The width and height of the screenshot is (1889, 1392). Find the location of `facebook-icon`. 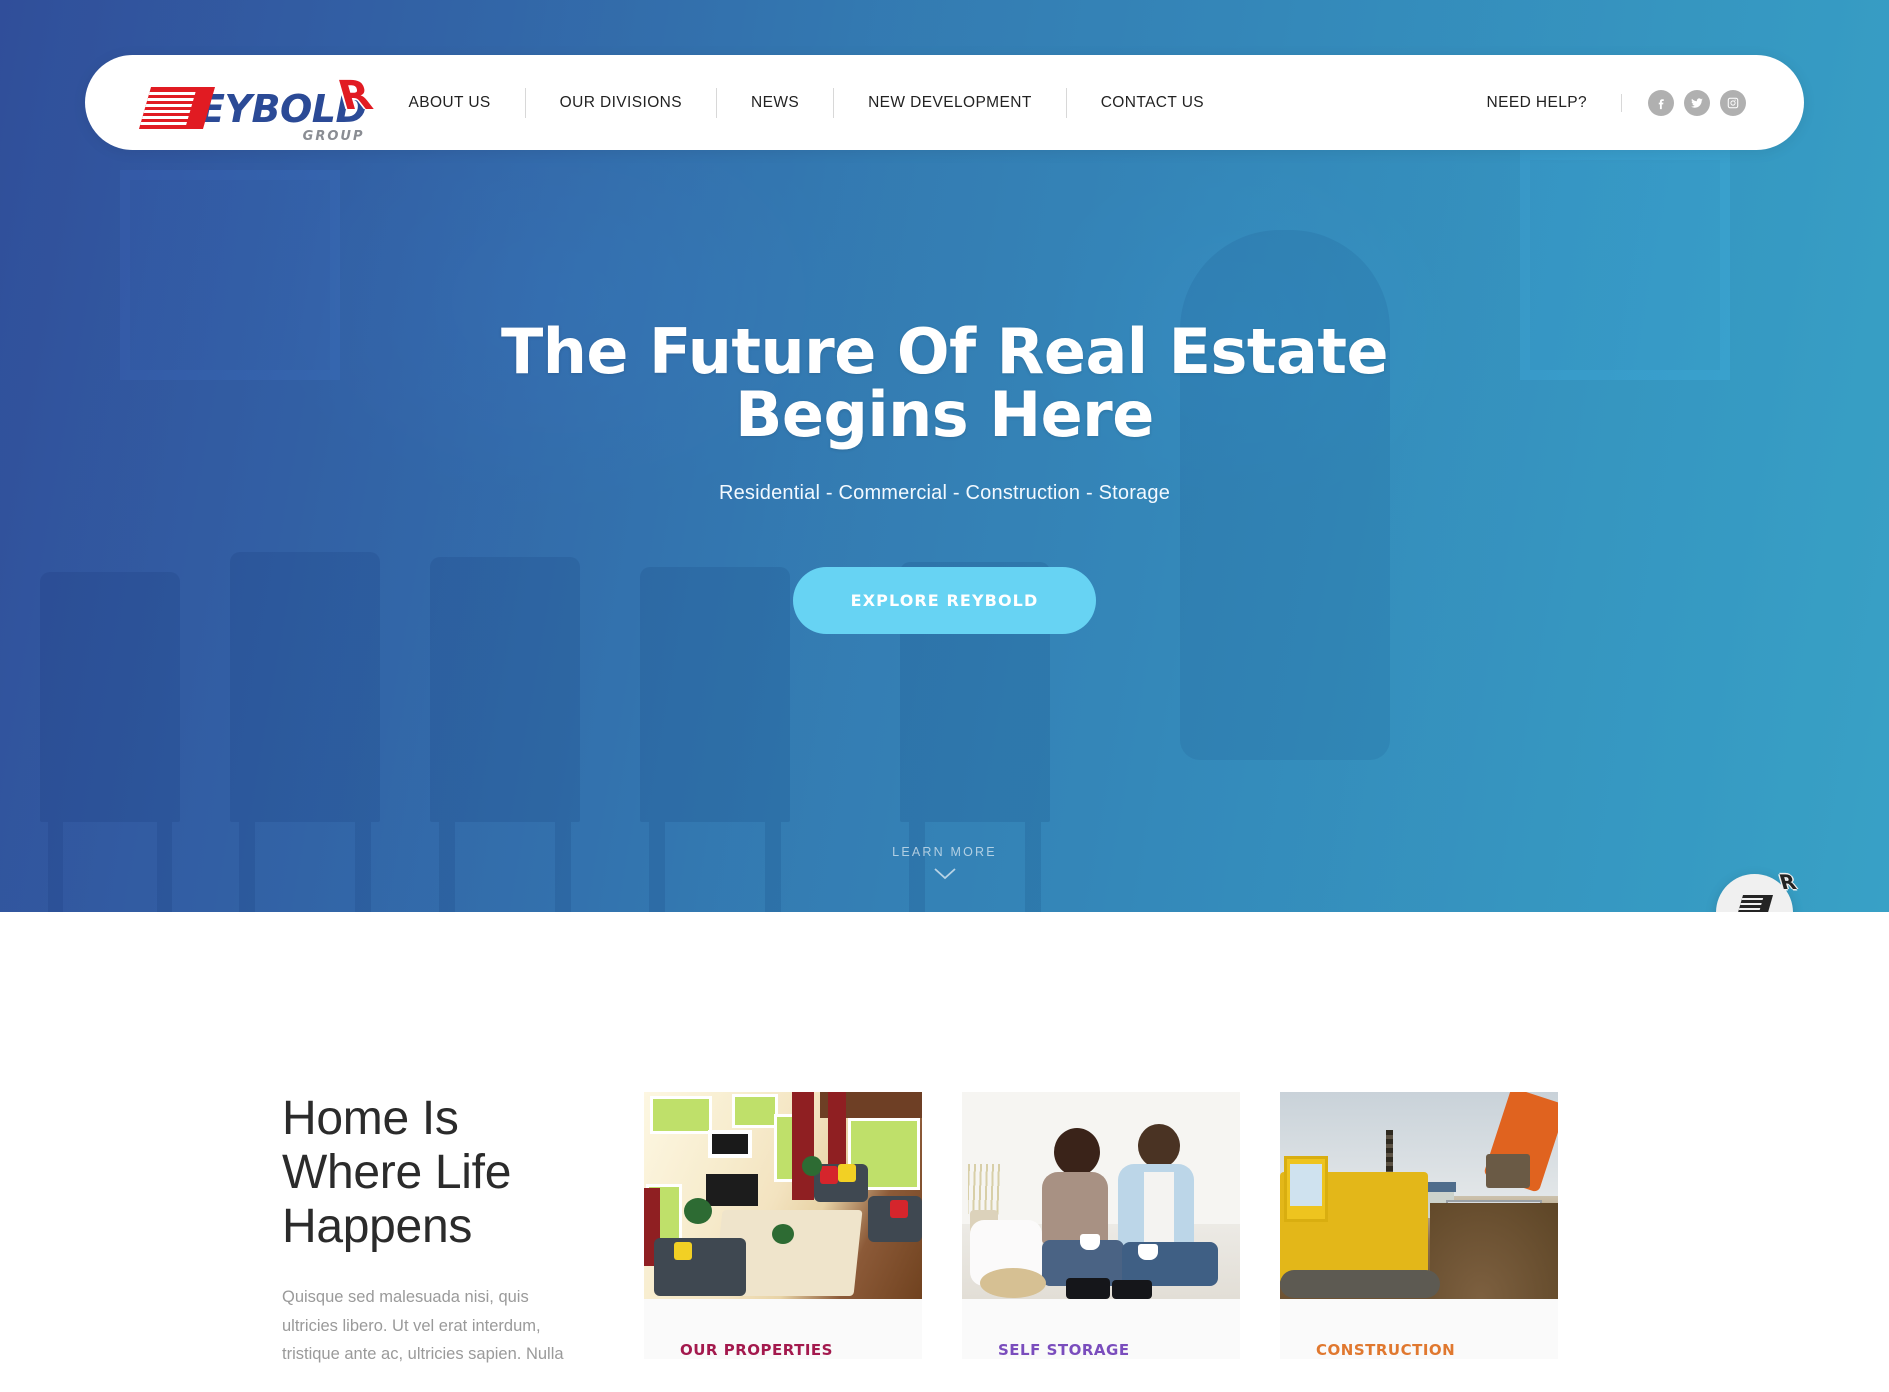

facebook-icon is located at coordinates (1661, 102).